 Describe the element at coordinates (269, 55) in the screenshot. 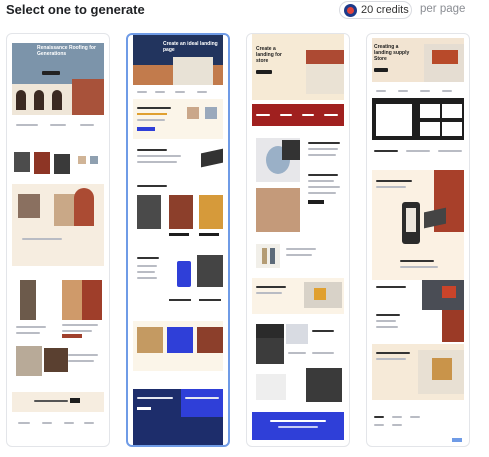

I see `template-hero-text-3: Create a landing for store` at that location.